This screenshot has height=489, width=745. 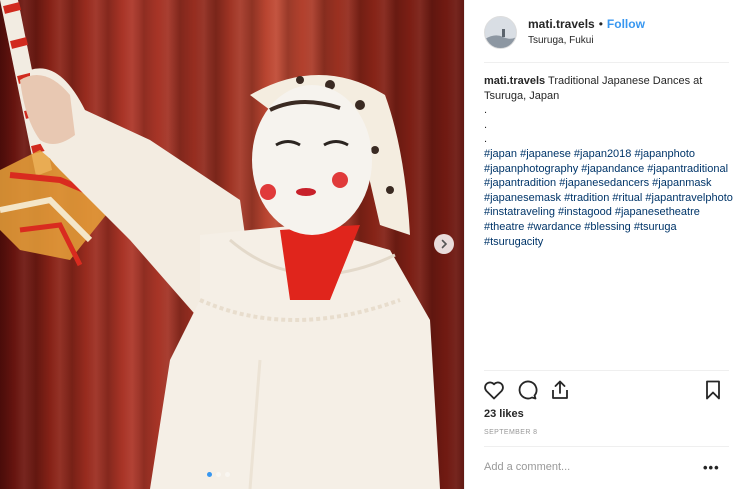 What do you see at coordinates (605, 391) in the screenshot?
I see `action-bar` at bounding box center [605, 391].